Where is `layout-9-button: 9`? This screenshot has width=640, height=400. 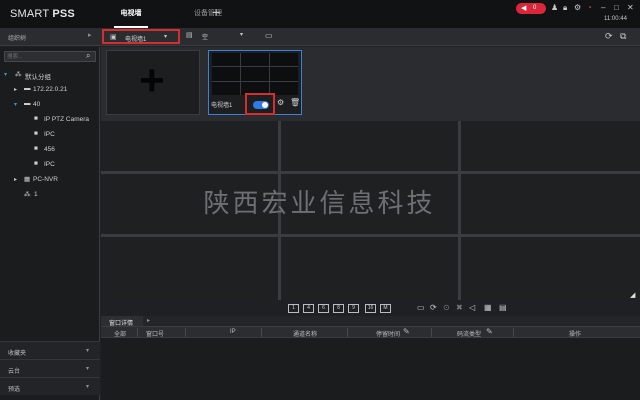 layout-9-button: 9 is located at coordinates (353, 308).